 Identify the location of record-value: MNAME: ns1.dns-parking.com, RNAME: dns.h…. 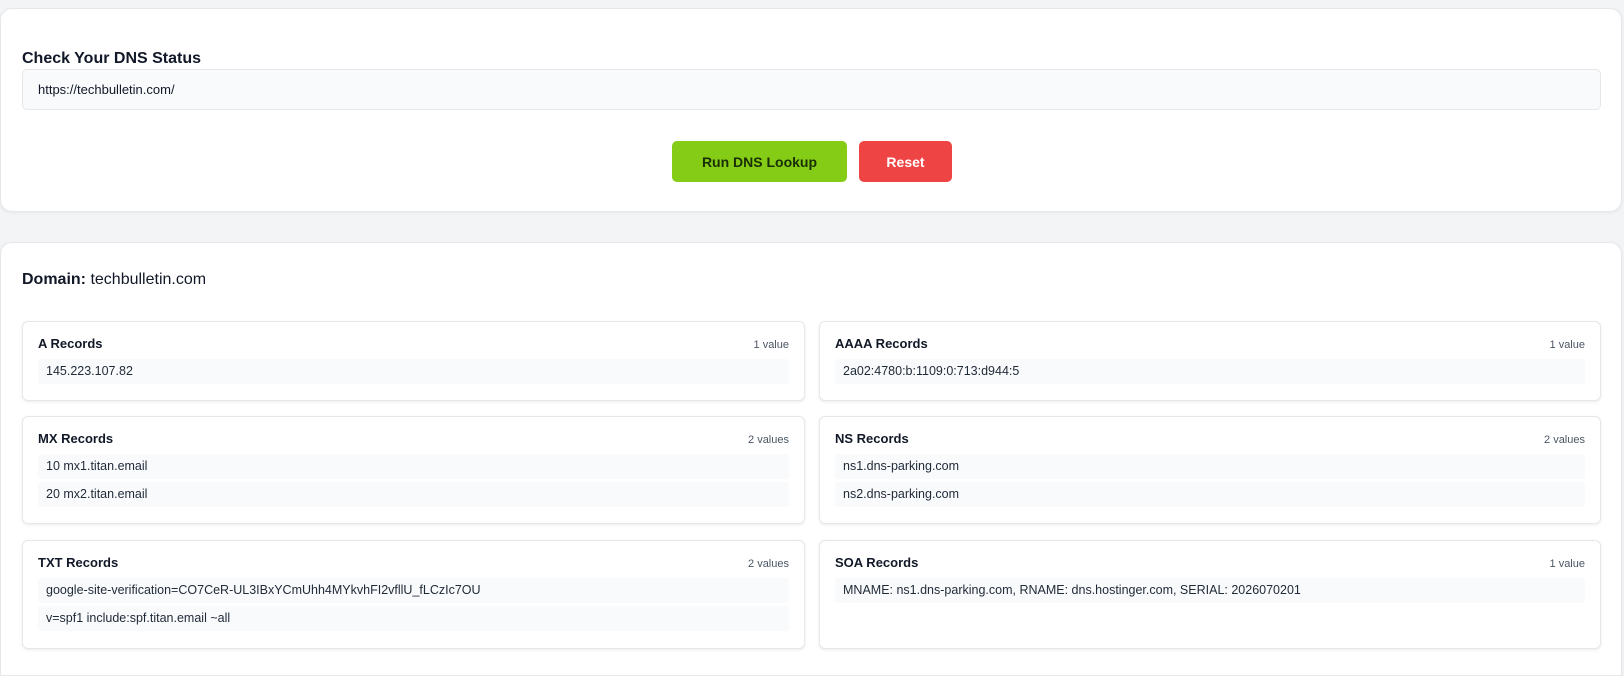
(1210, 590).